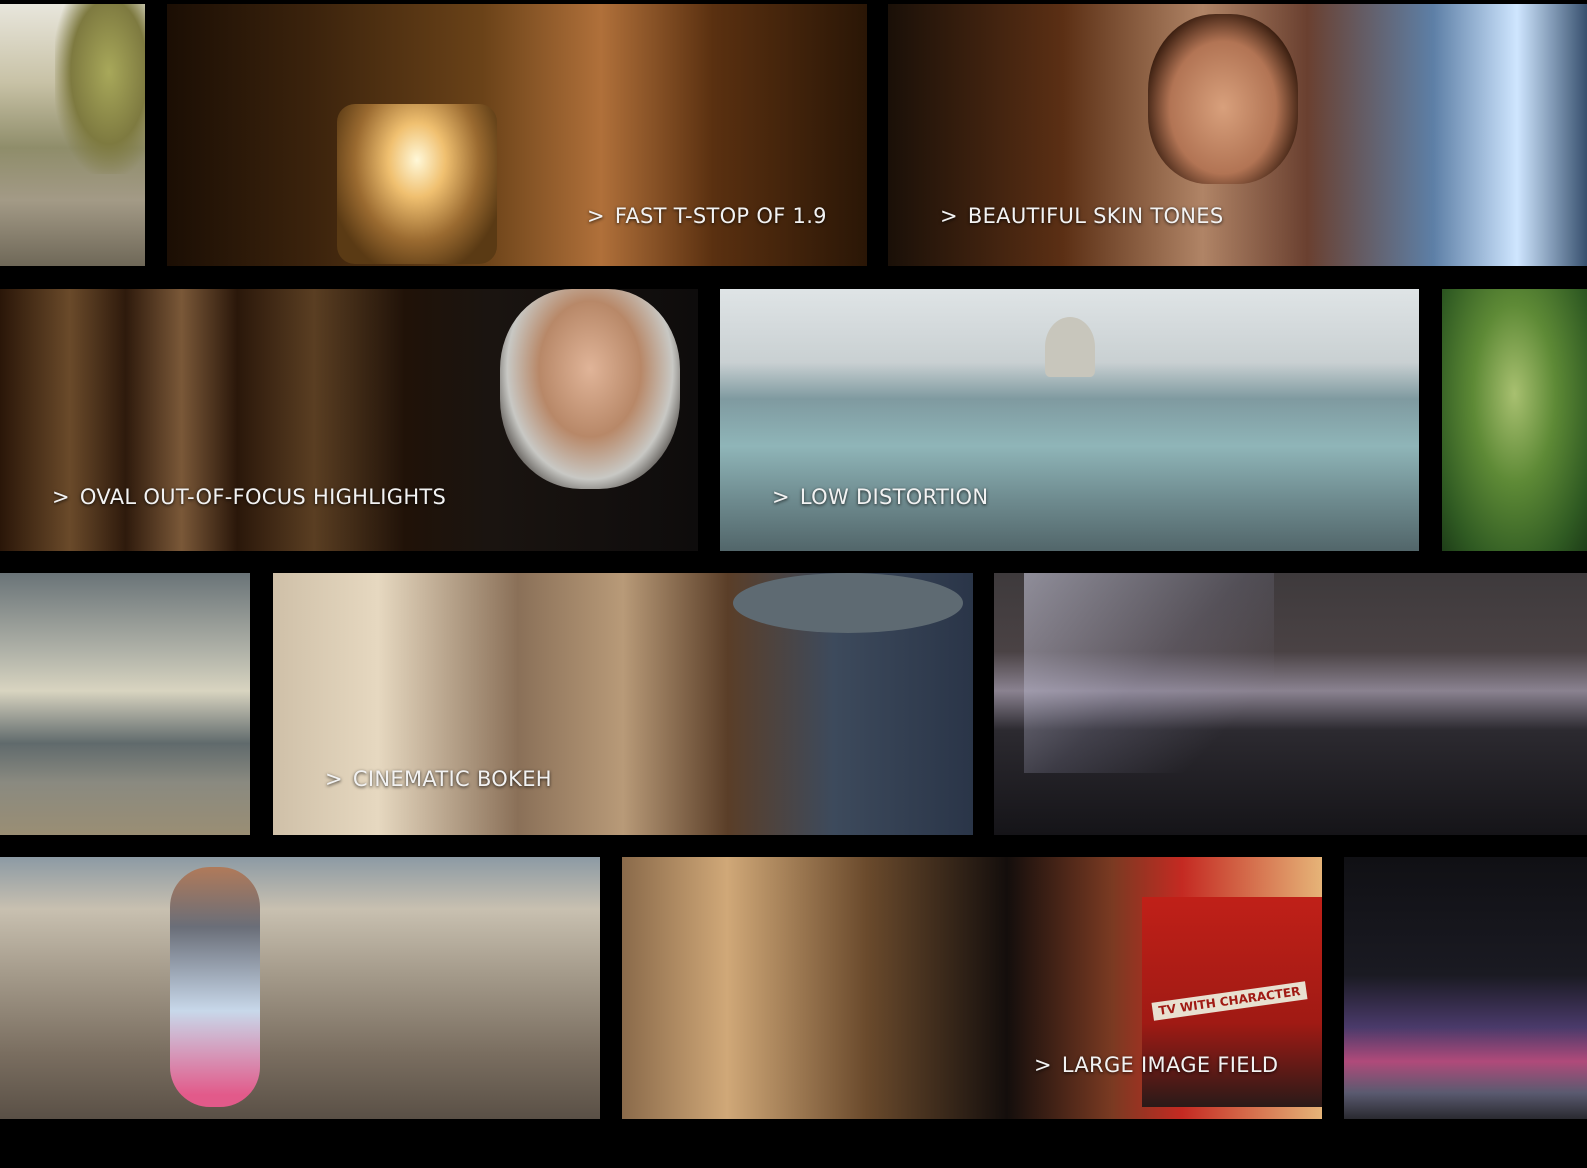  What do you see at coordinates (125, 704) in the screenshot?
I see `photo-thames-bridge` at bounding box center [125, 704].